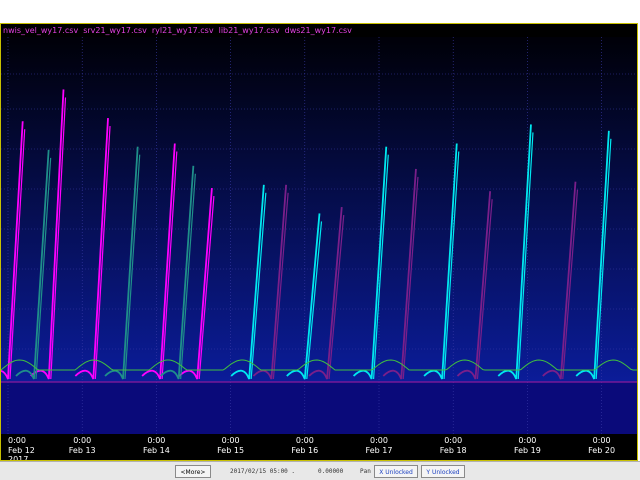 The height and width of the screenshot is (480, 640). I want to click on cursor-value-field: 0.00000, so click(331, 471).